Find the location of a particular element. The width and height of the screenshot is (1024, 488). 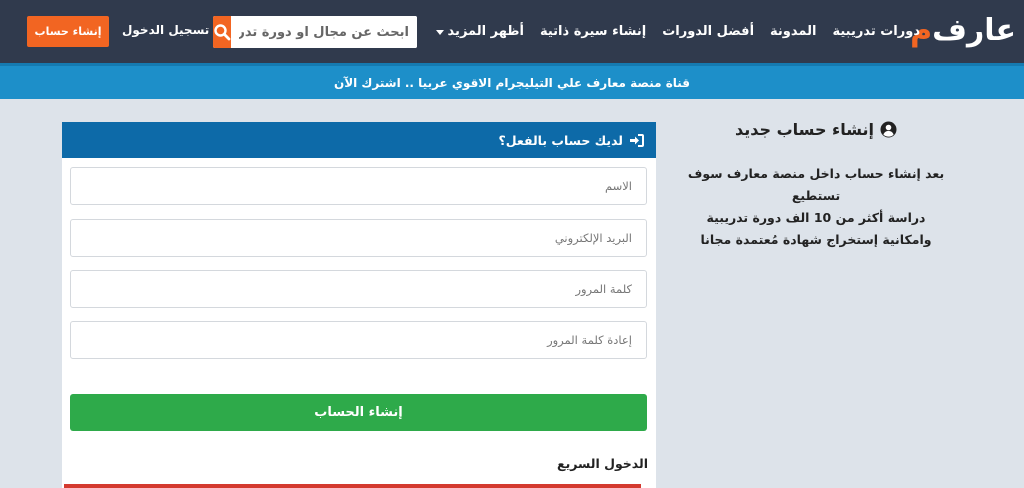

signup-button: إنشاء حساب is located at coordinates (68, 31).